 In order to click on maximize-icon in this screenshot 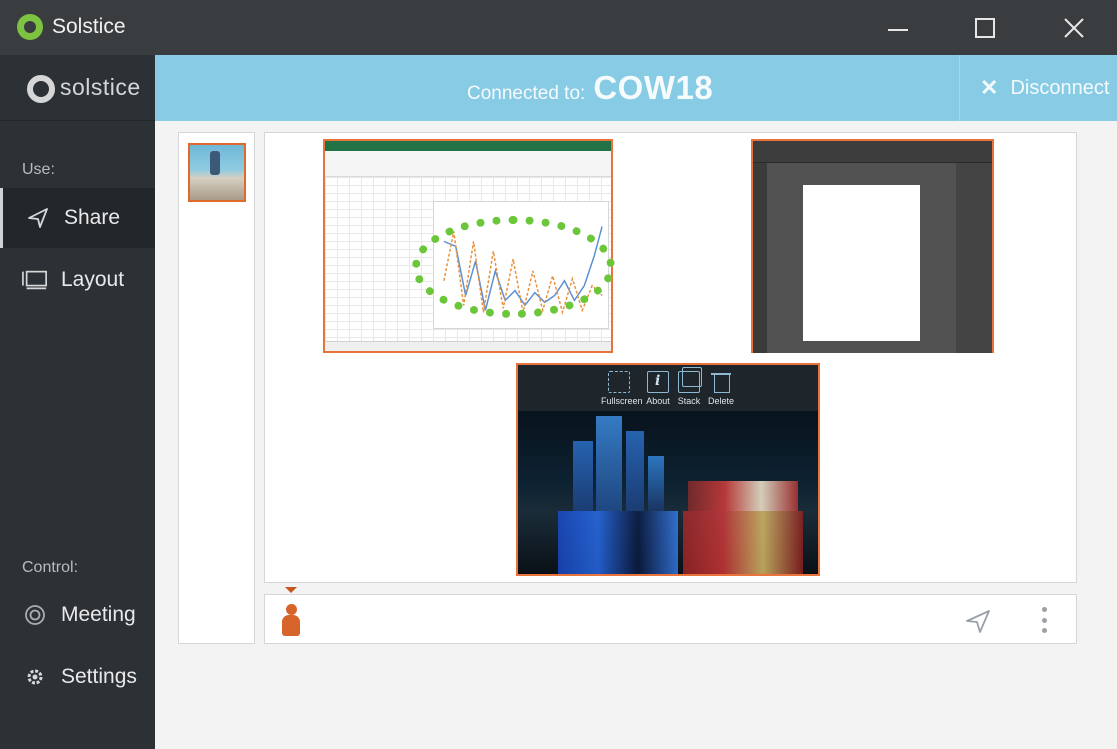, I will do `click(985, 27)`.